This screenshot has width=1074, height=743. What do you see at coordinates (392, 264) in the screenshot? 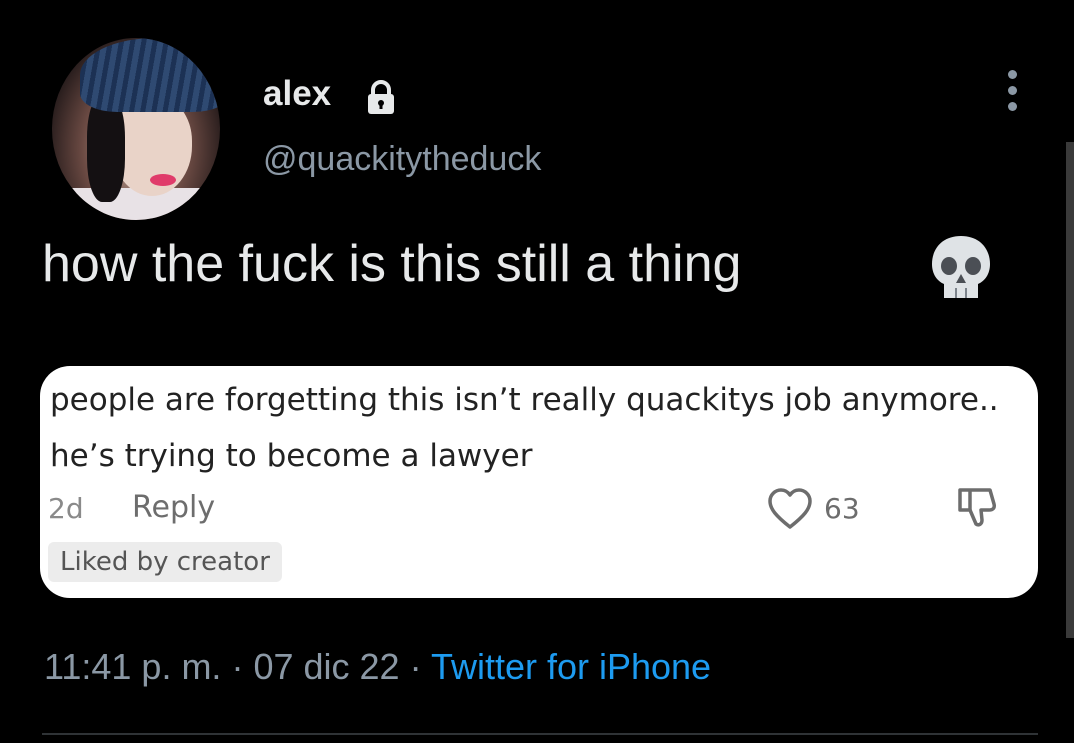
I see `tweet-text: how the fuck is this still a thing` at bounding box center [392, 264].